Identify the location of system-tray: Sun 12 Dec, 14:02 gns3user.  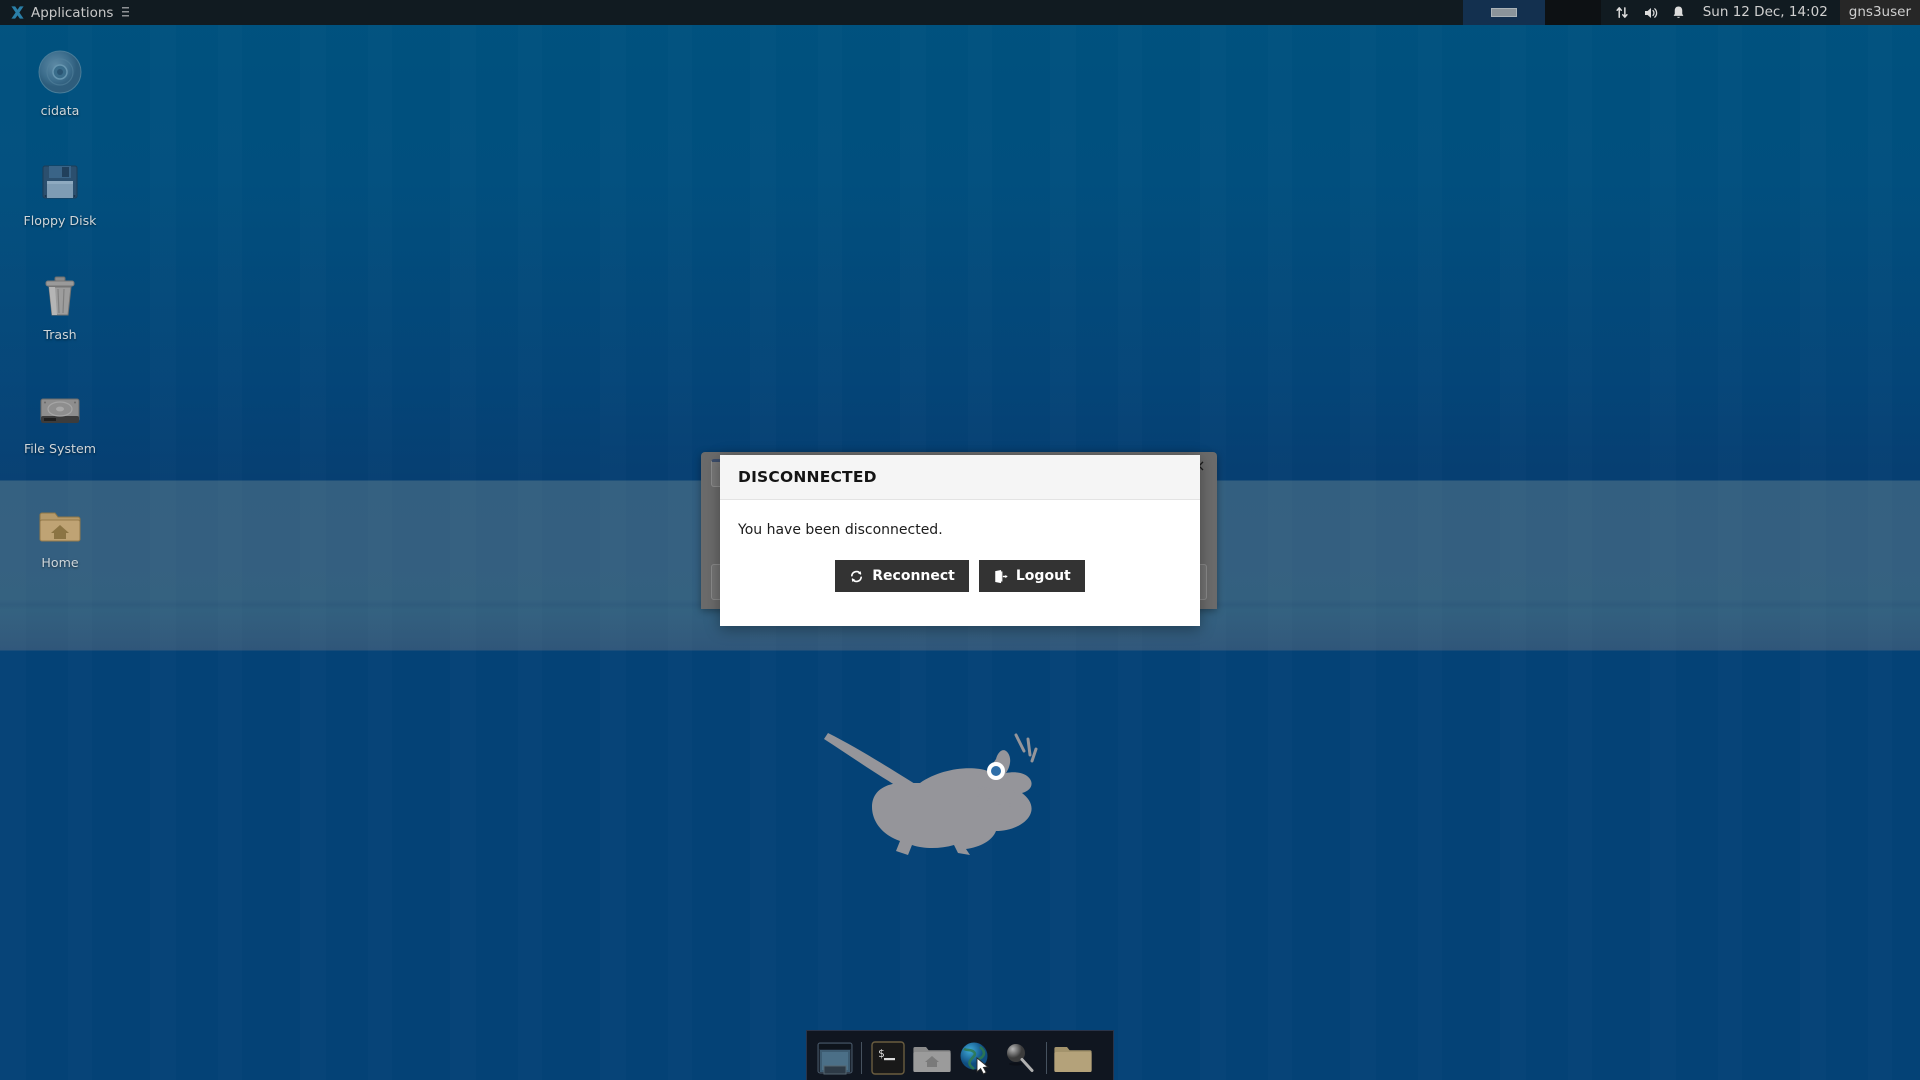
(1760, 12).